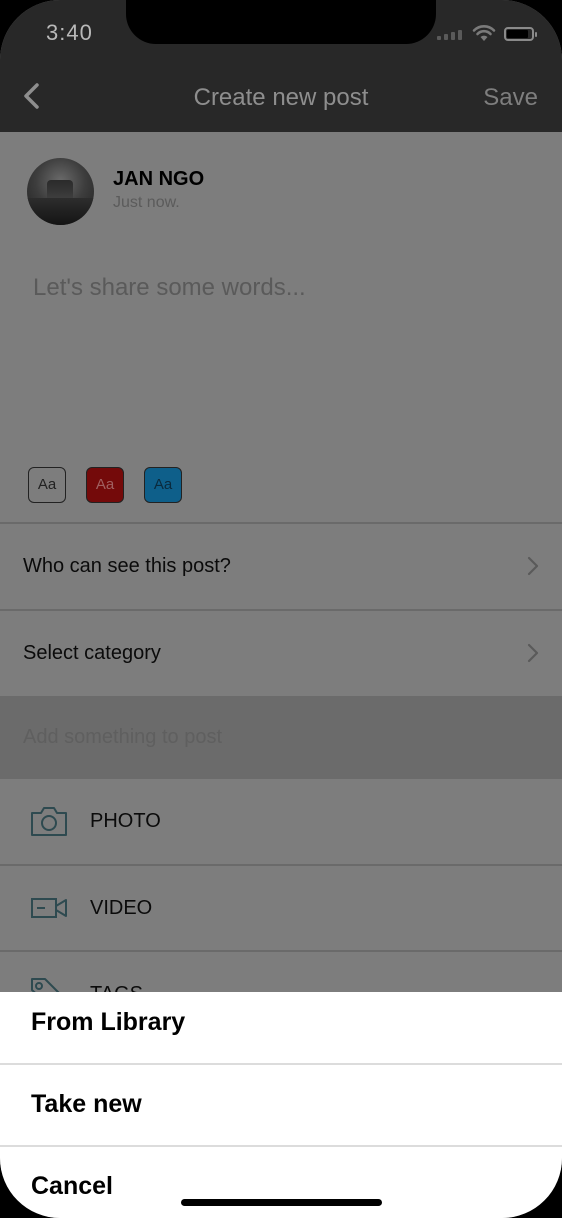 This screenshot has height=1218, width=562. What do you see at coordinates (60, 191) in the screenshot?
I see `avatar` at bounding box center [60, 191].